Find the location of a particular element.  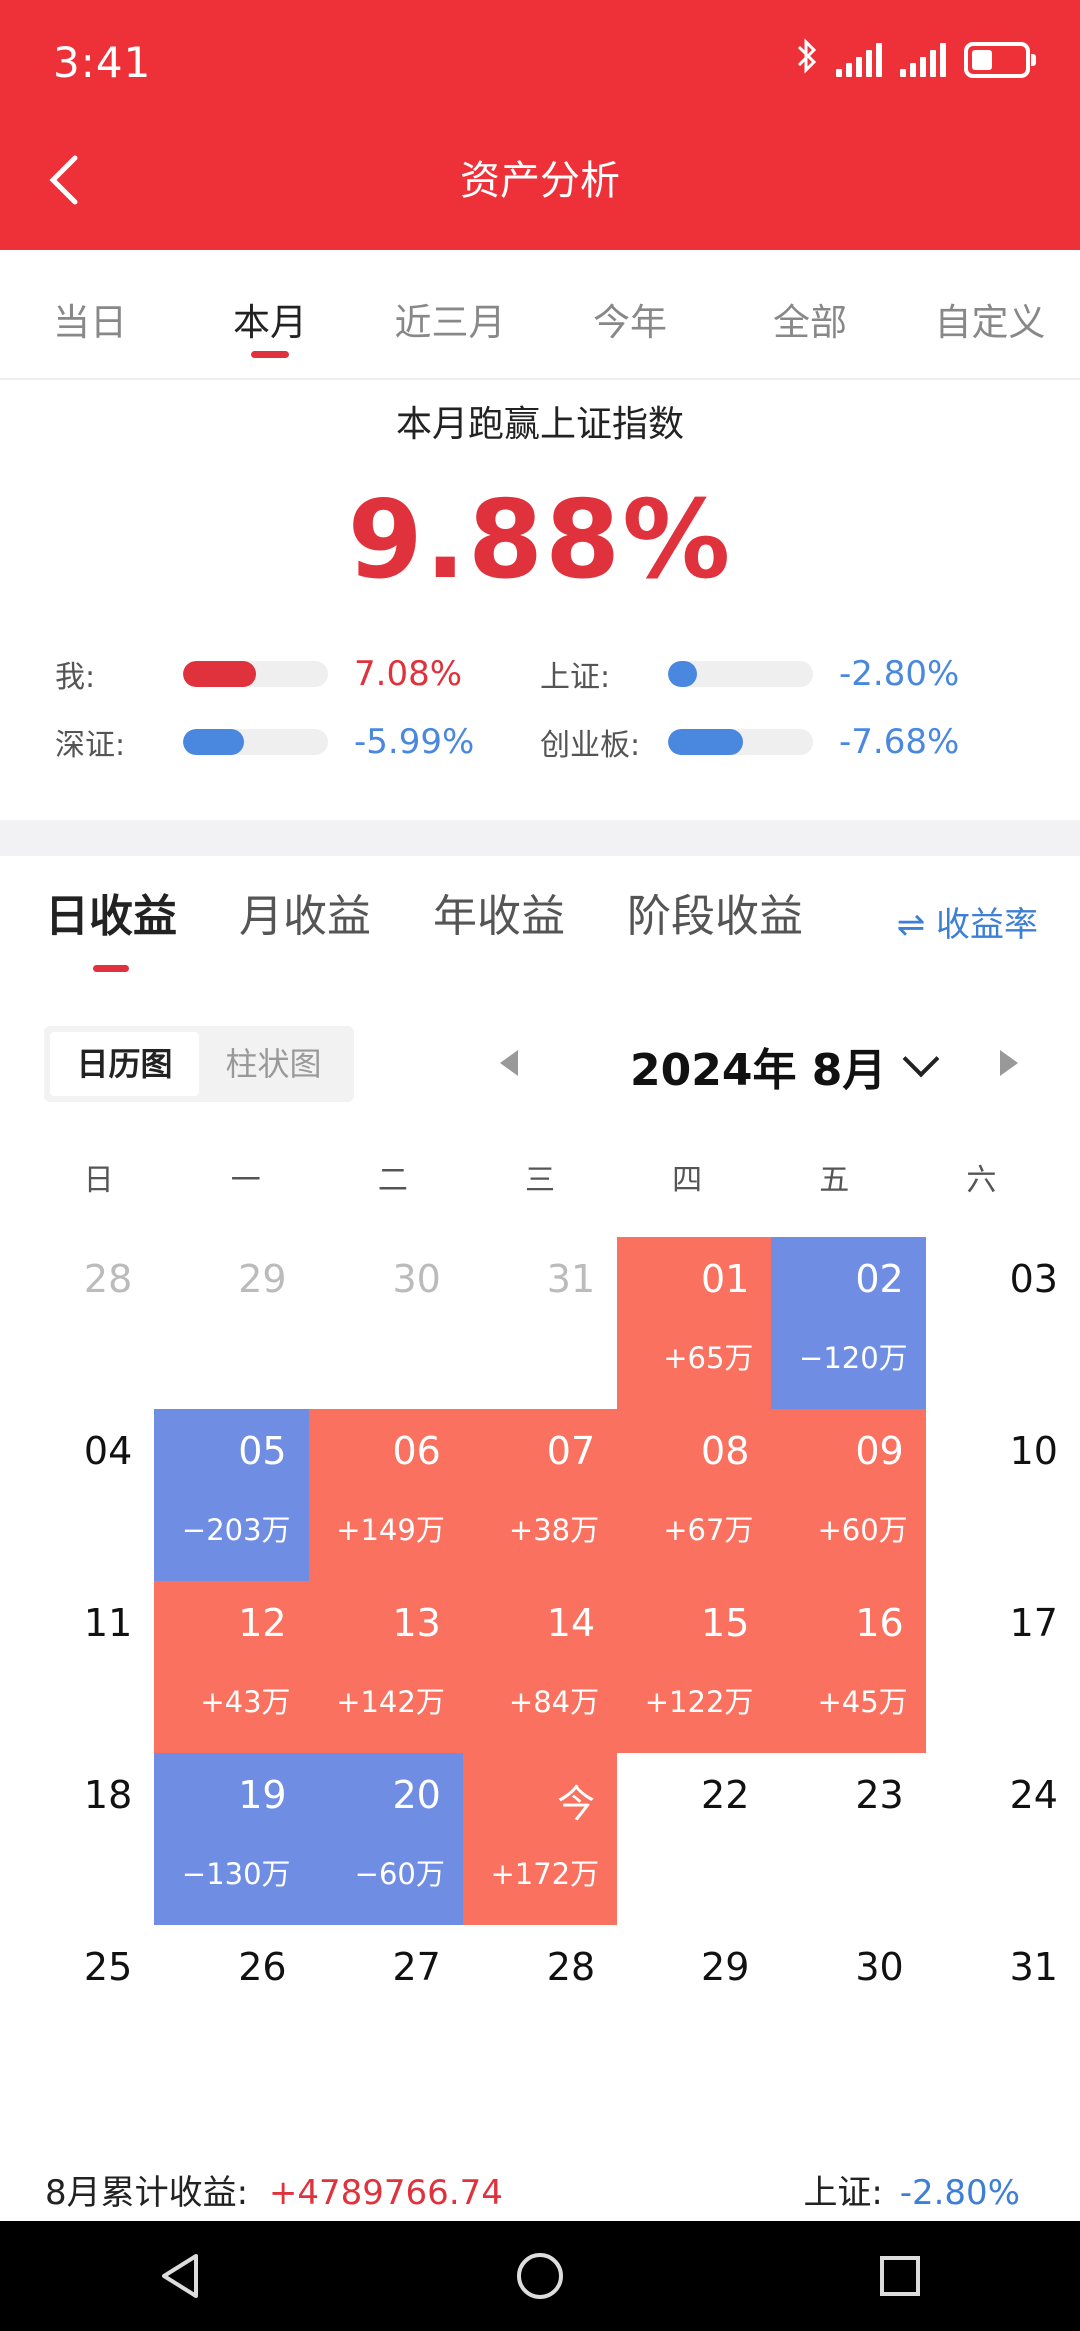

calendar-day: 26 is located at coordinates (231, 2011).